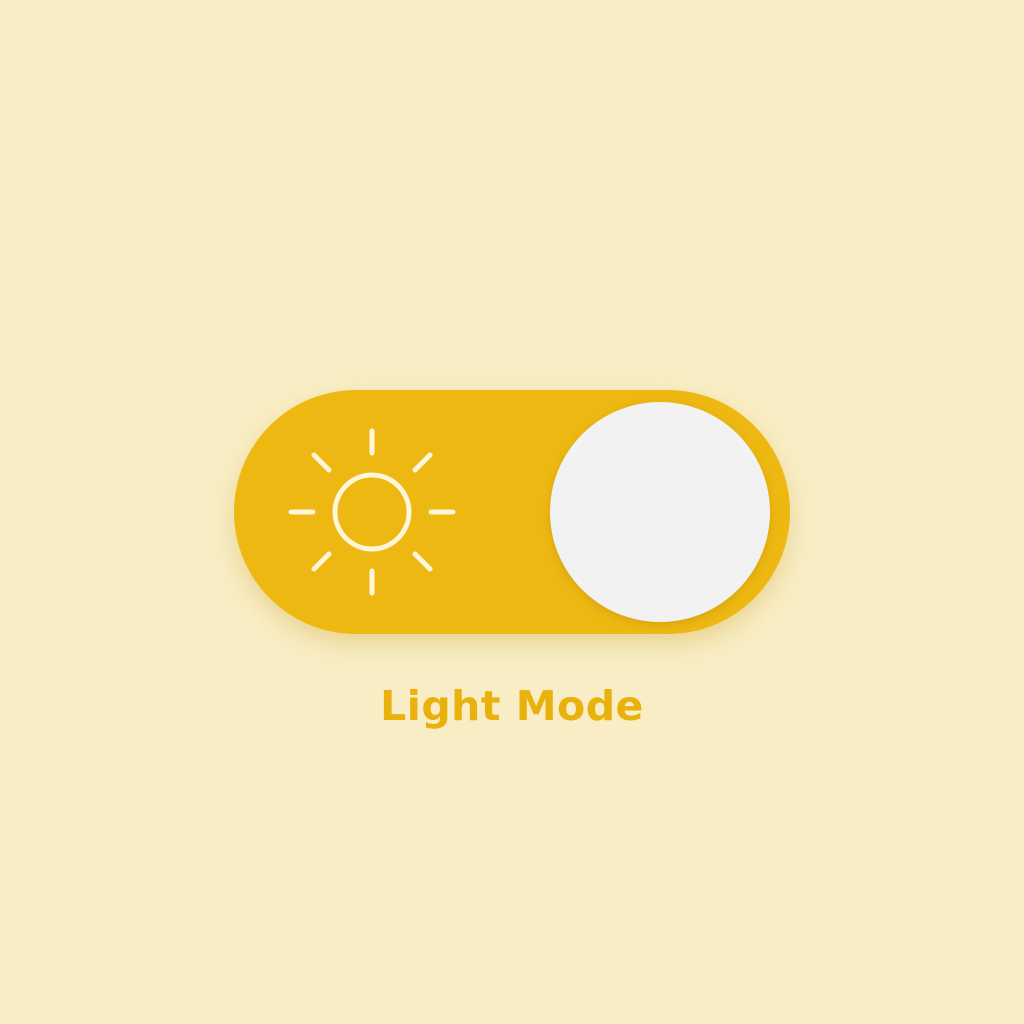  What do you see at coordinates (372, 512) in the screenshot?
I see `sun-icon` at bounding box center [372, 512].